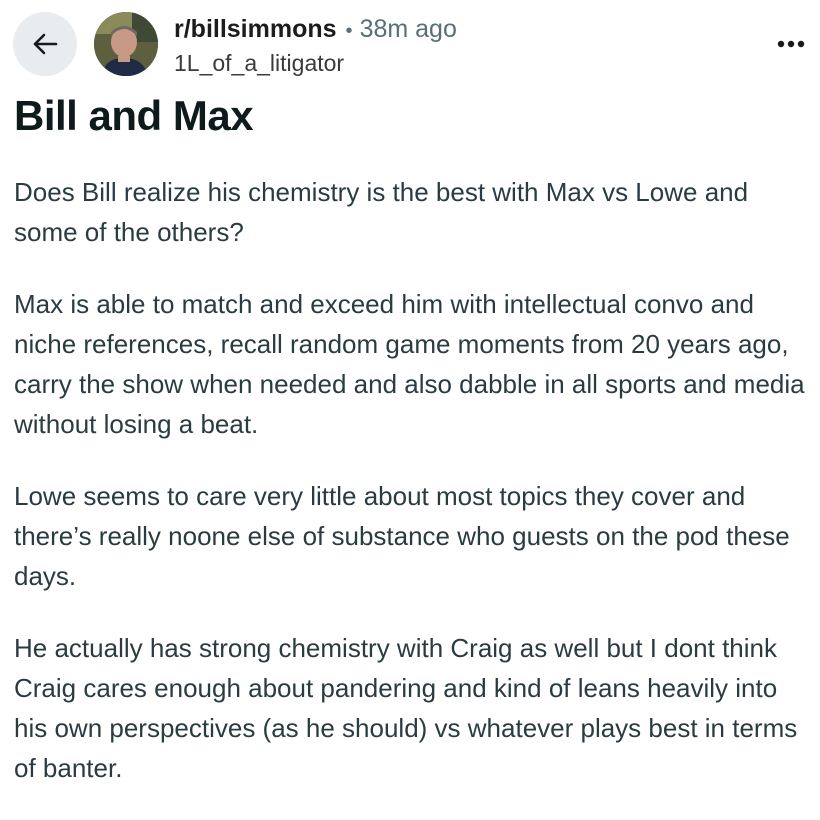  What do you see at coordinates (126, 44) in the screenshot?
I see `avatar` at bounding box center [126, 44].